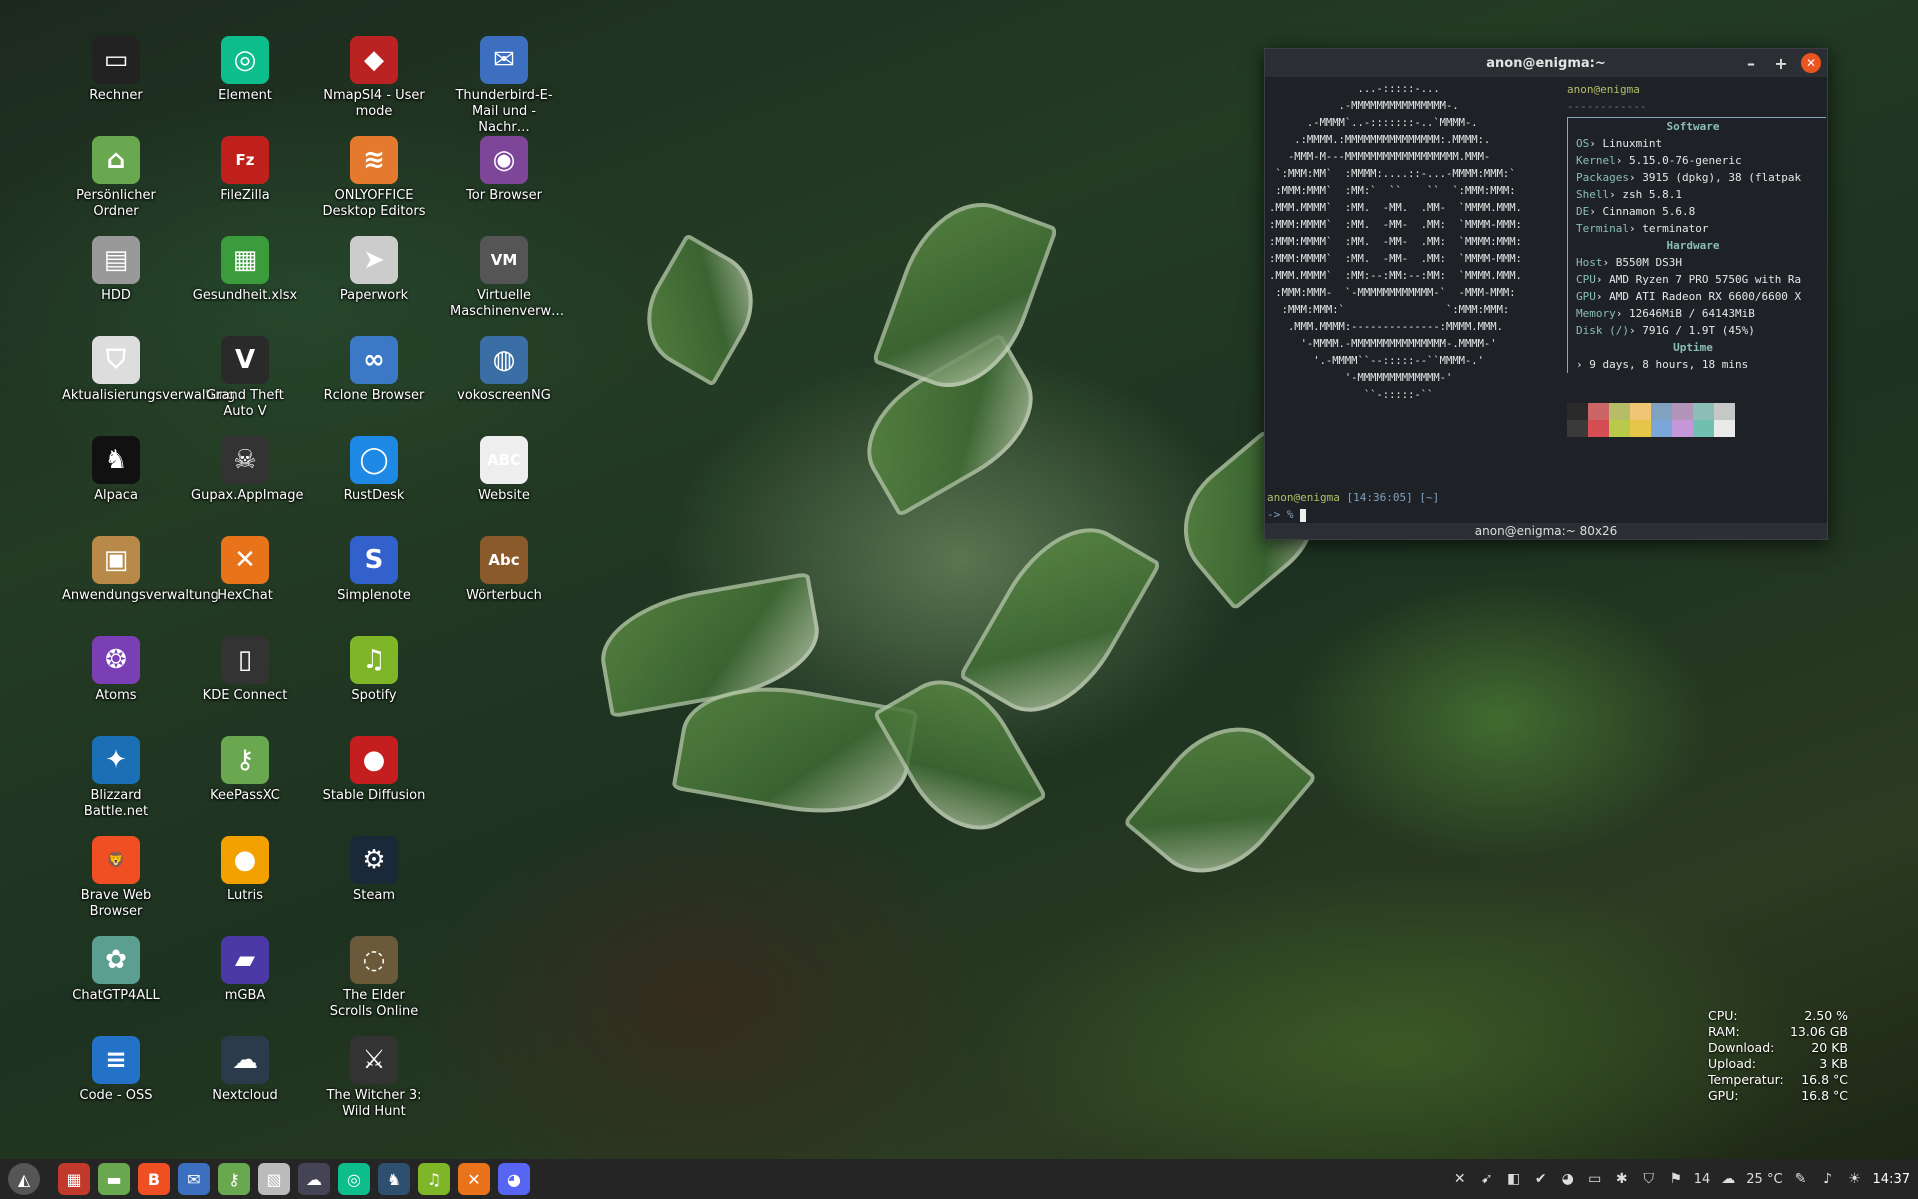  Describe the element at coordinates (194, 1179) in the screenshot. I see `thunderbird-icon: ✉` at that location.